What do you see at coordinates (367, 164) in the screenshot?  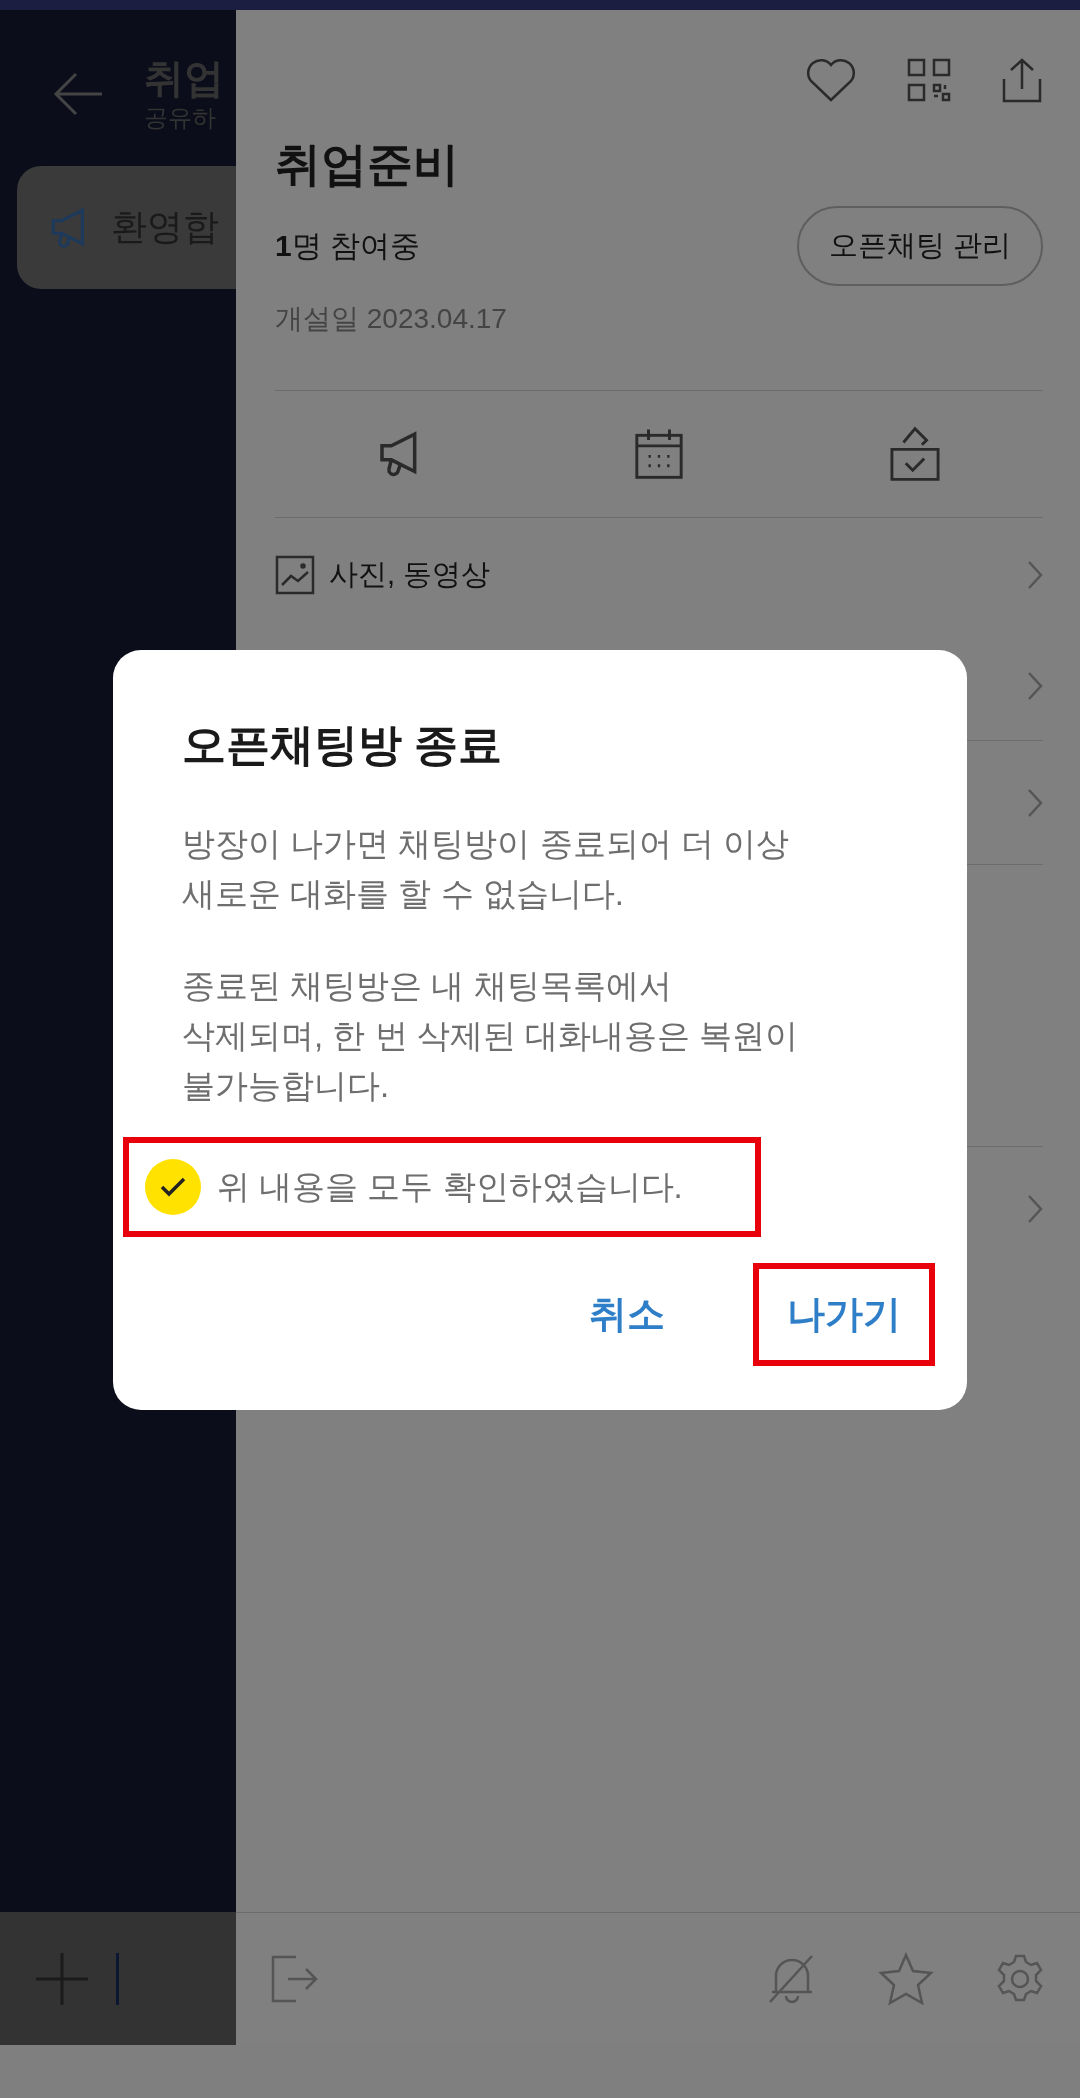 I see `chatroom-title: 취업준비` at bounding box center [367, 164].